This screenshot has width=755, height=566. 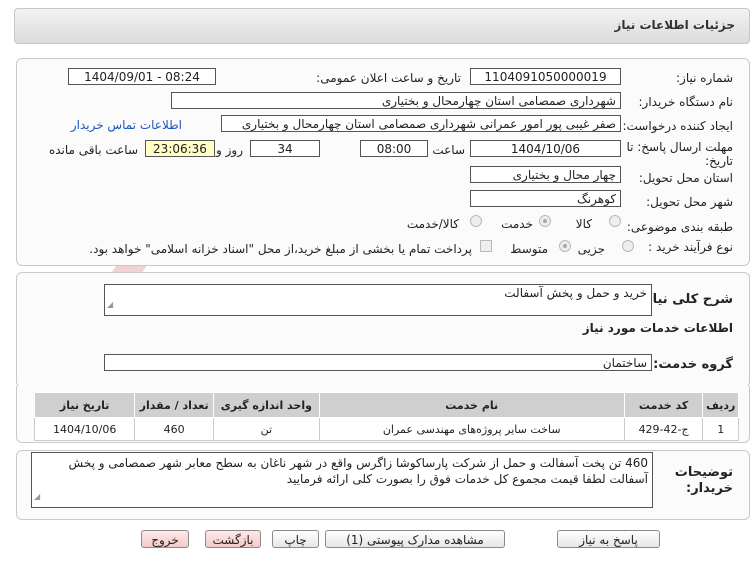 What do you see at coordinates (396, 100) in the screenshot?
I see `buyer-org-field: شهرداری صمصامی استان چهارمحال و بختیاری` at bounding box center [396, 100].